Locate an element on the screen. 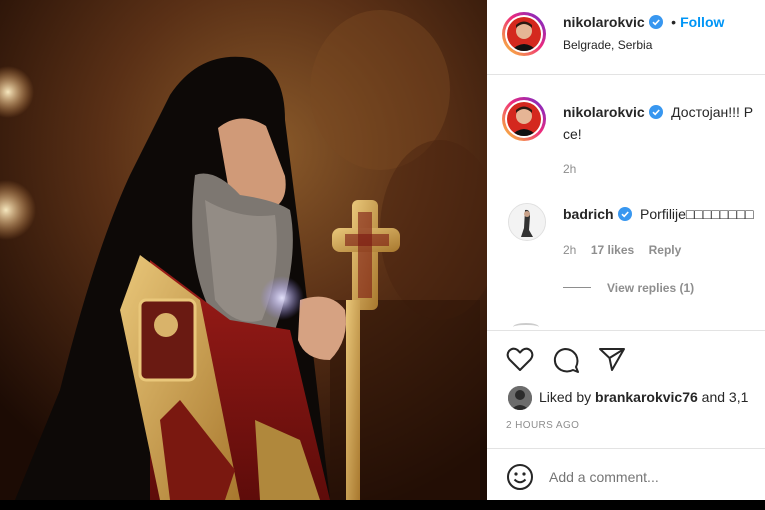  liked-by-avatar is located at coordinates (520, 398).